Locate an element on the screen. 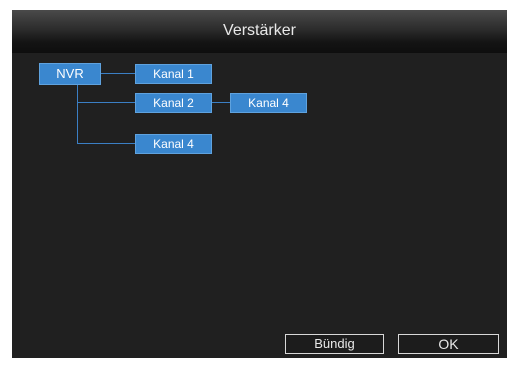 The width and height of the screenshot is (518, 367). tree-node-kanal-2: Kanal 2 is located at coordinates (173, 103).